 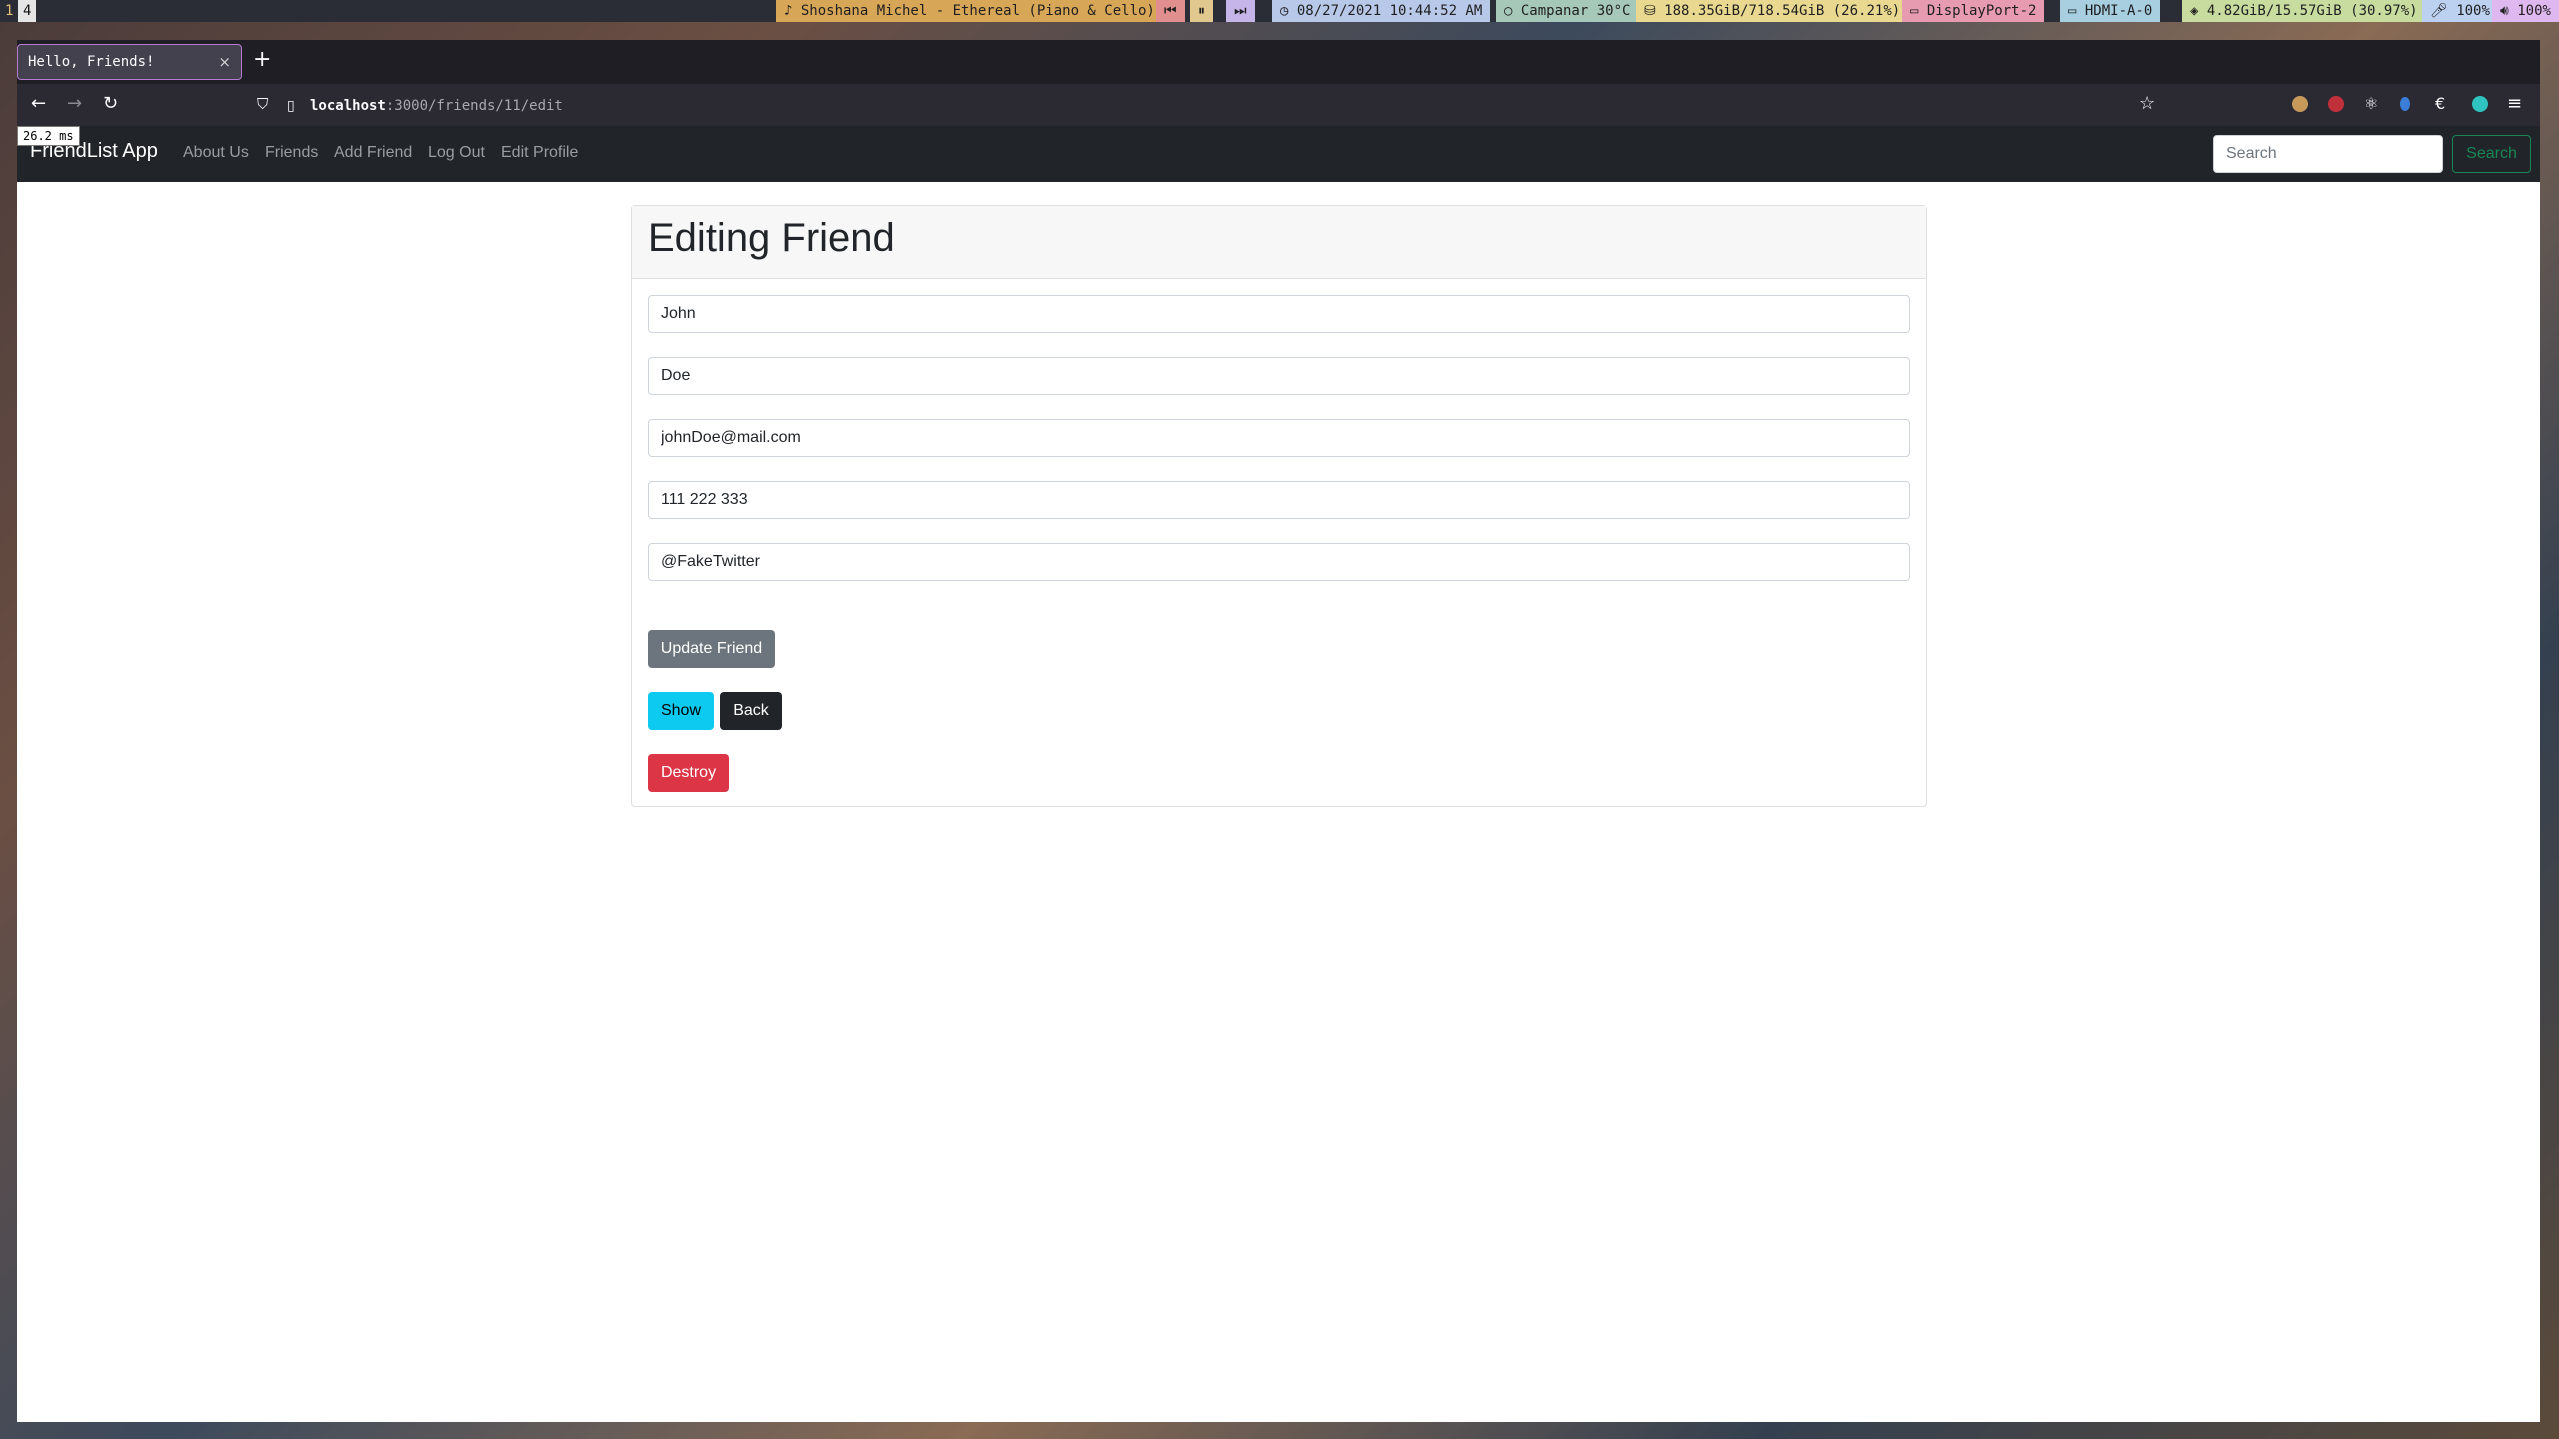 I want to click on volume-status: 🔊︎ 100%, so click(x=2525, y=11).